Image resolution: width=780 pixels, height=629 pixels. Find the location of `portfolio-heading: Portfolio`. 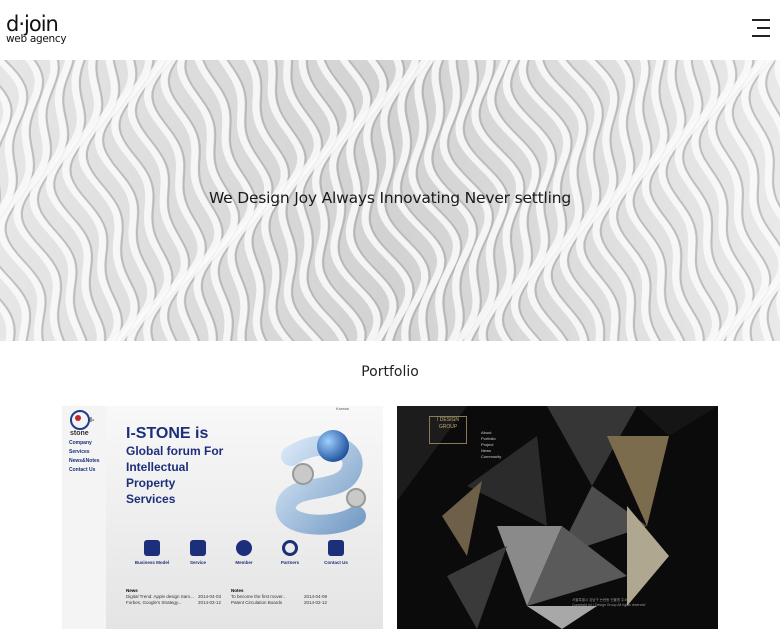

portfolio-heading: Portfolio is located at coordinates (390, 372).